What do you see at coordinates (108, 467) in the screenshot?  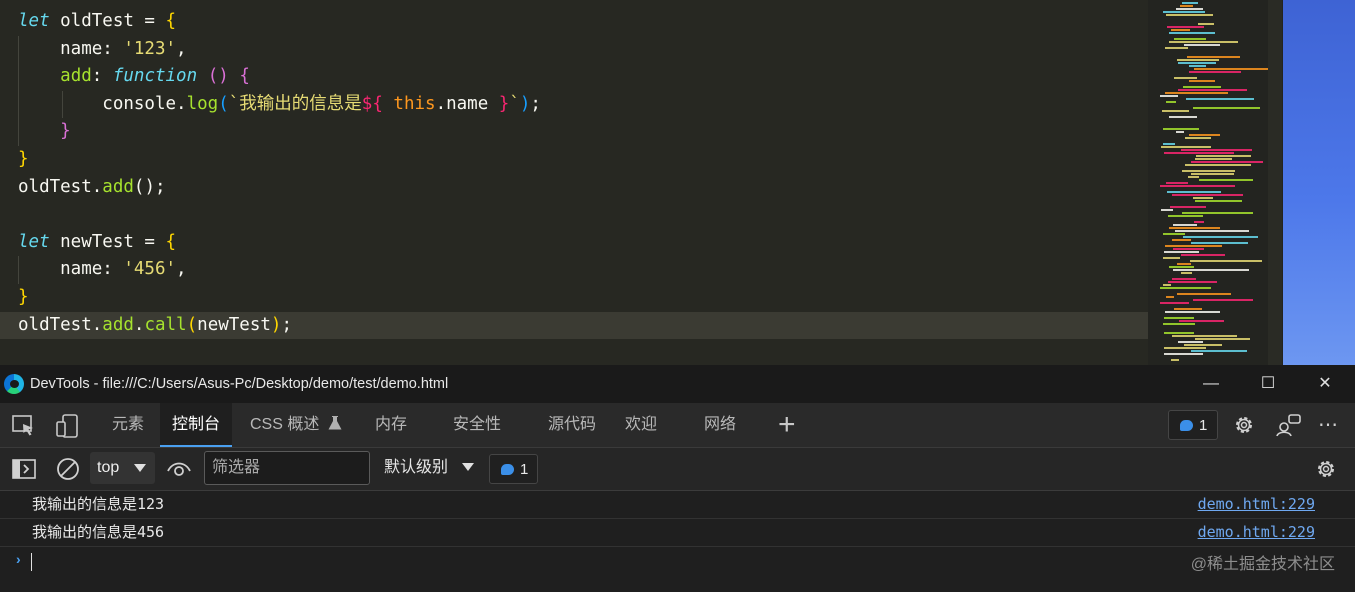 I see `context-select-value: top` at bounding box center [108, 467].